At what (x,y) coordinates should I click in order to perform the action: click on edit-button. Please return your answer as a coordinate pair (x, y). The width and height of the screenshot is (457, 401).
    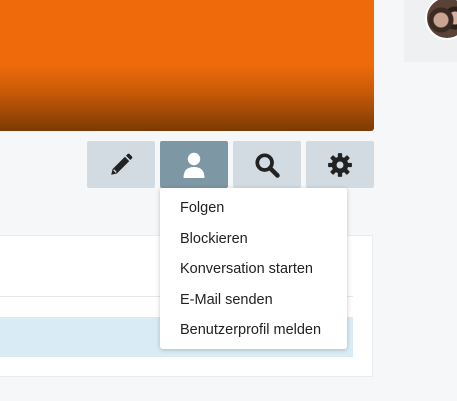
    Looking at the image, I should click on (121, 164).